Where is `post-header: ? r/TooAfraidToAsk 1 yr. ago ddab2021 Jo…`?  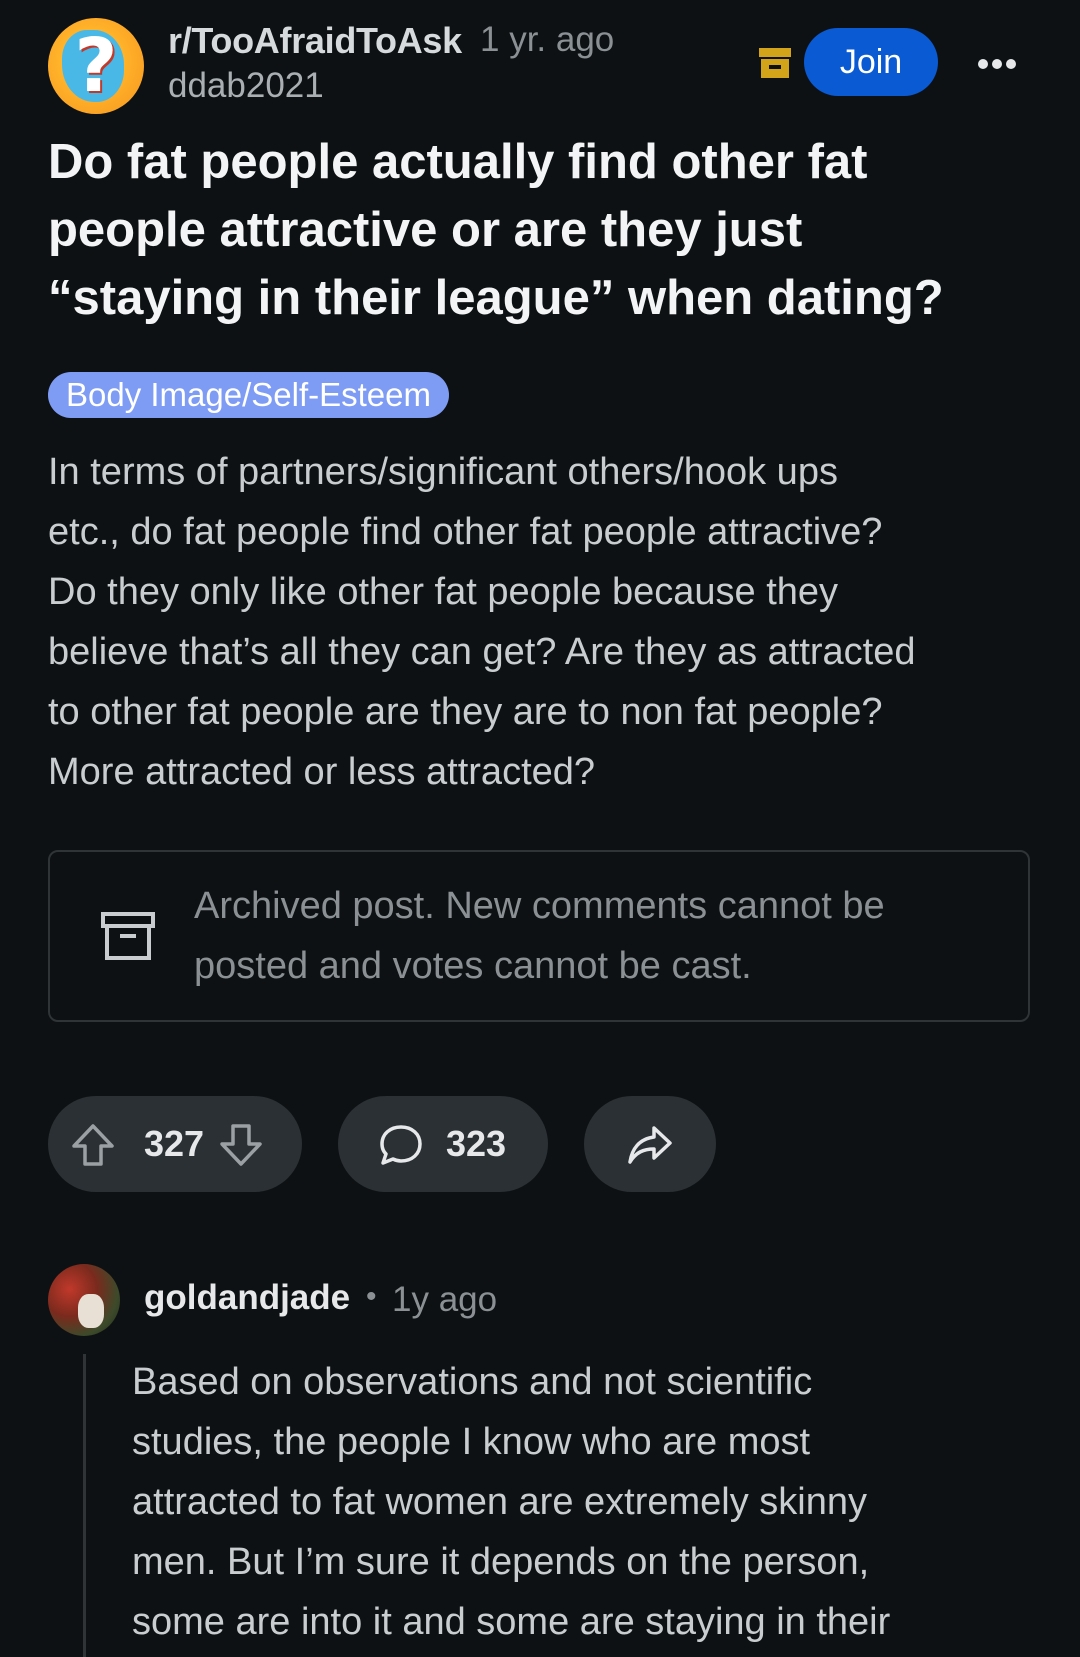
post-header: ? r/TooAfraidToAsk 1 yr. ago ddab2021 Jo… is located at coordinates (544, 66).